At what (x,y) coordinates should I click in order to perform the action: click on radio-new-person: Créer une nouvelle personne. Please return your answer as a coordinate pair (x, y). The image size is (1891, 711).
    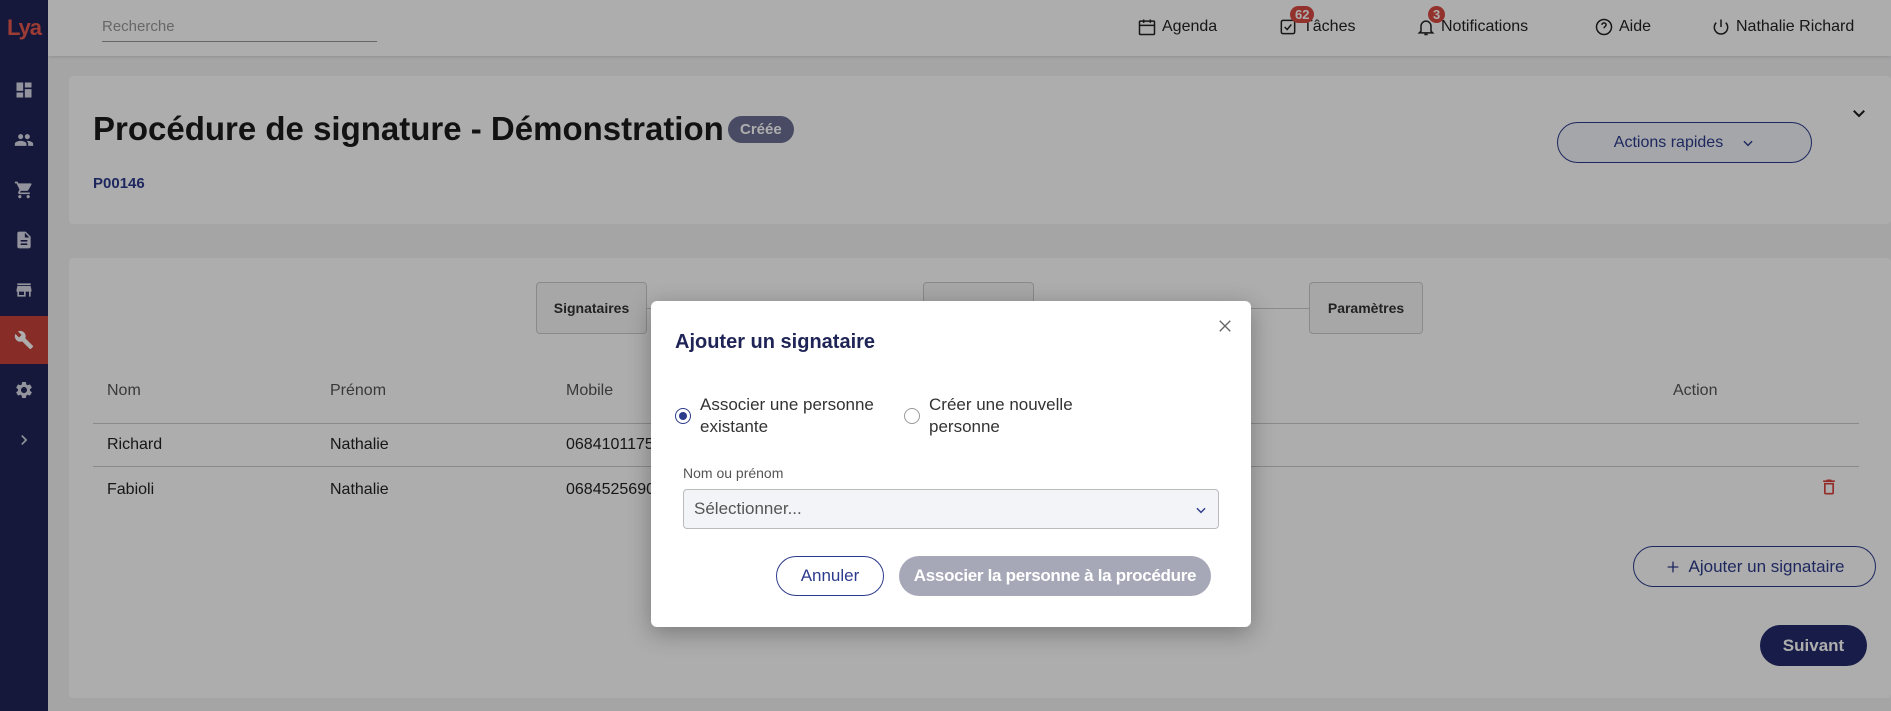
    Looking at the image, I should click on (1001, 416).